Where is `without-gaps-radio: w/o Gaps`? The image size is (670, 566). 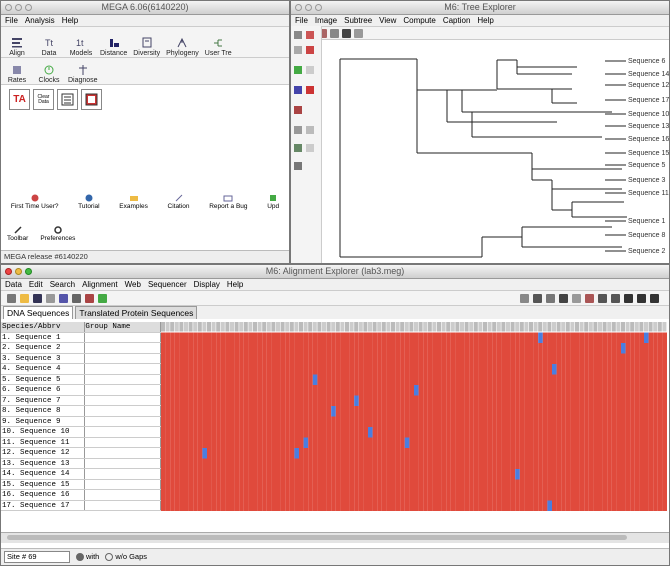
without-gaps-radio: w/o Gaps is located at coordinates (126, 557).